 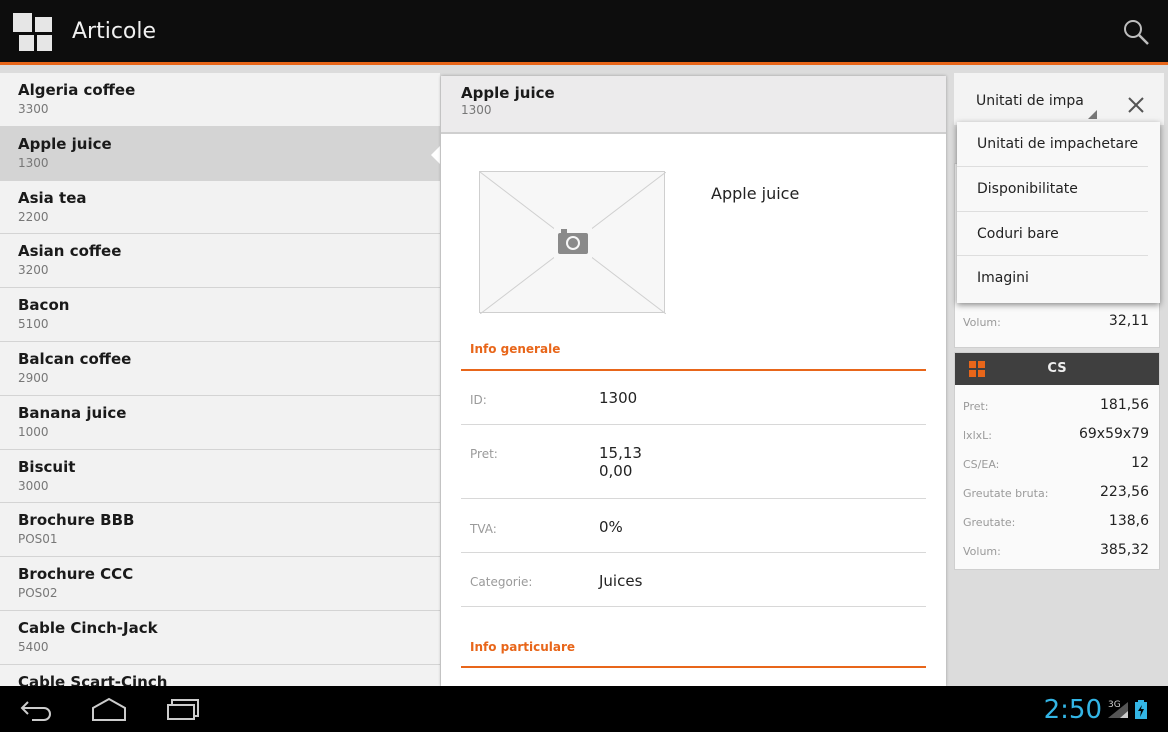 I want to click on article-code: 1300, so click(x=33, y=162).